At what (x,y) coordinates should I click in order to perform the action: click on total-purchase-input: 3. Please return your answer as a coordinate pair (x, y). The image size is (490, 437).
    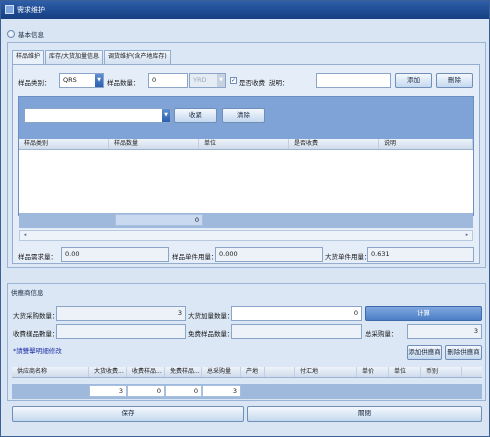
    Looking at the image, I should click on (444, 331).